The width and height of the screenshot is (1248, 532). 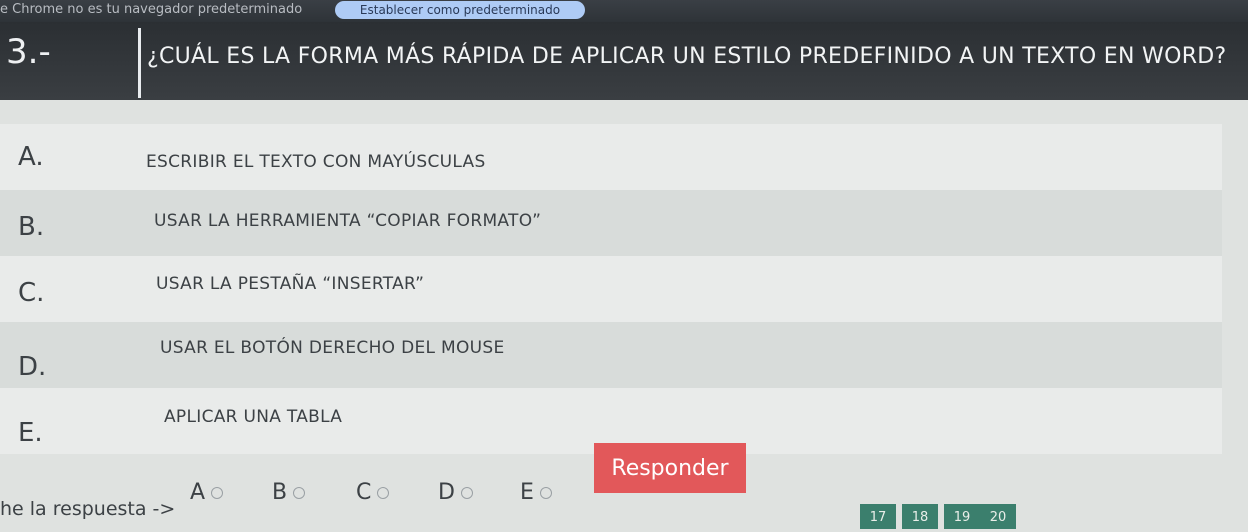 What do you see at coordinates (455, 492) in the screenshot?
I see `answer-choice-d: D` at bounding box center [455, 492].